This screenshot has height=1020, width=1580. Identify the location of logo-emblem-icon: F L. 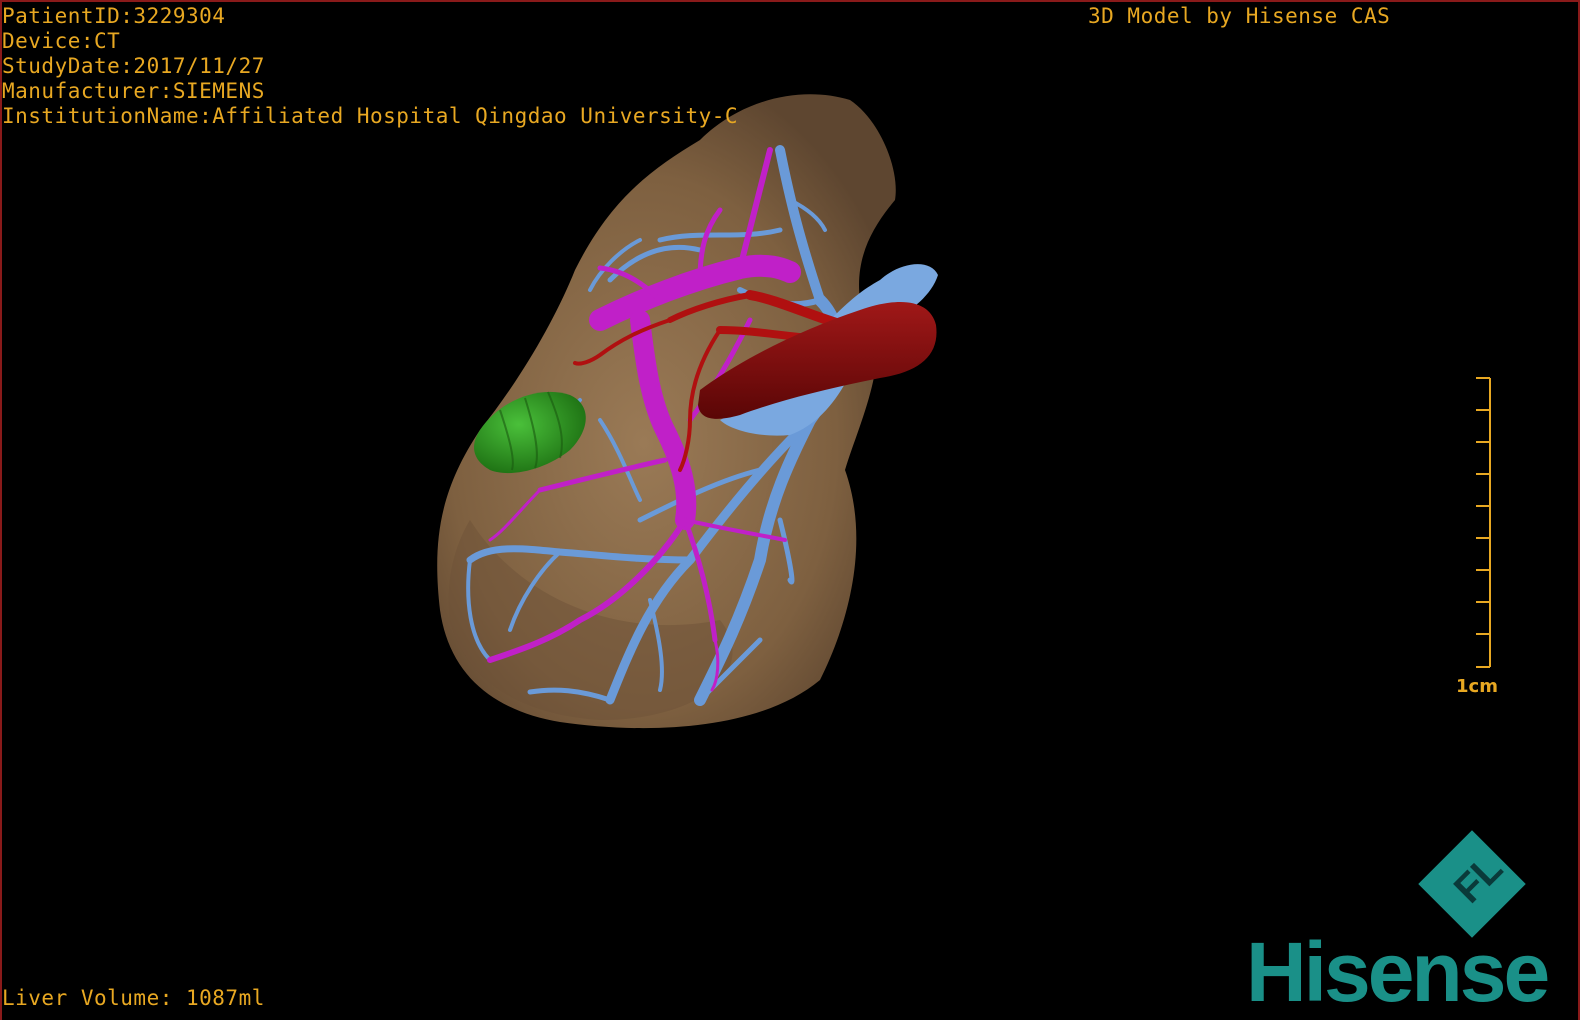
(1472, 884).